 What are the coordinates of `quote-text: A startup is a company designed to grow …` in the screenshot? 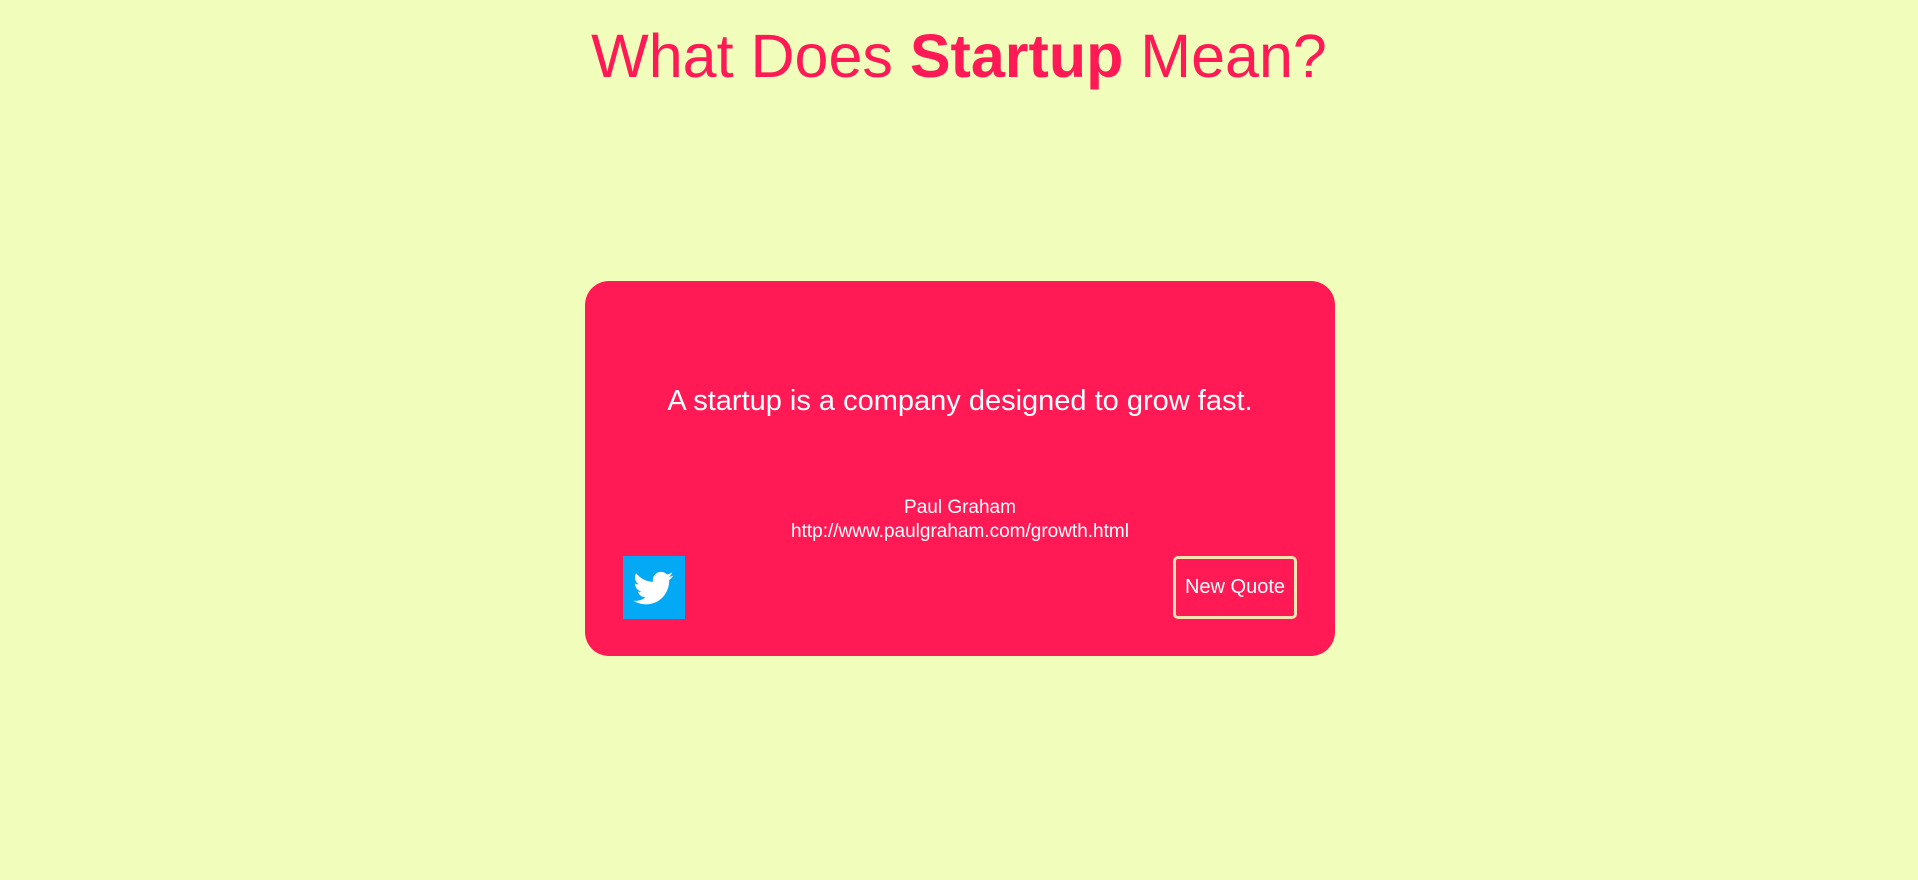 It's located at (960, 401).